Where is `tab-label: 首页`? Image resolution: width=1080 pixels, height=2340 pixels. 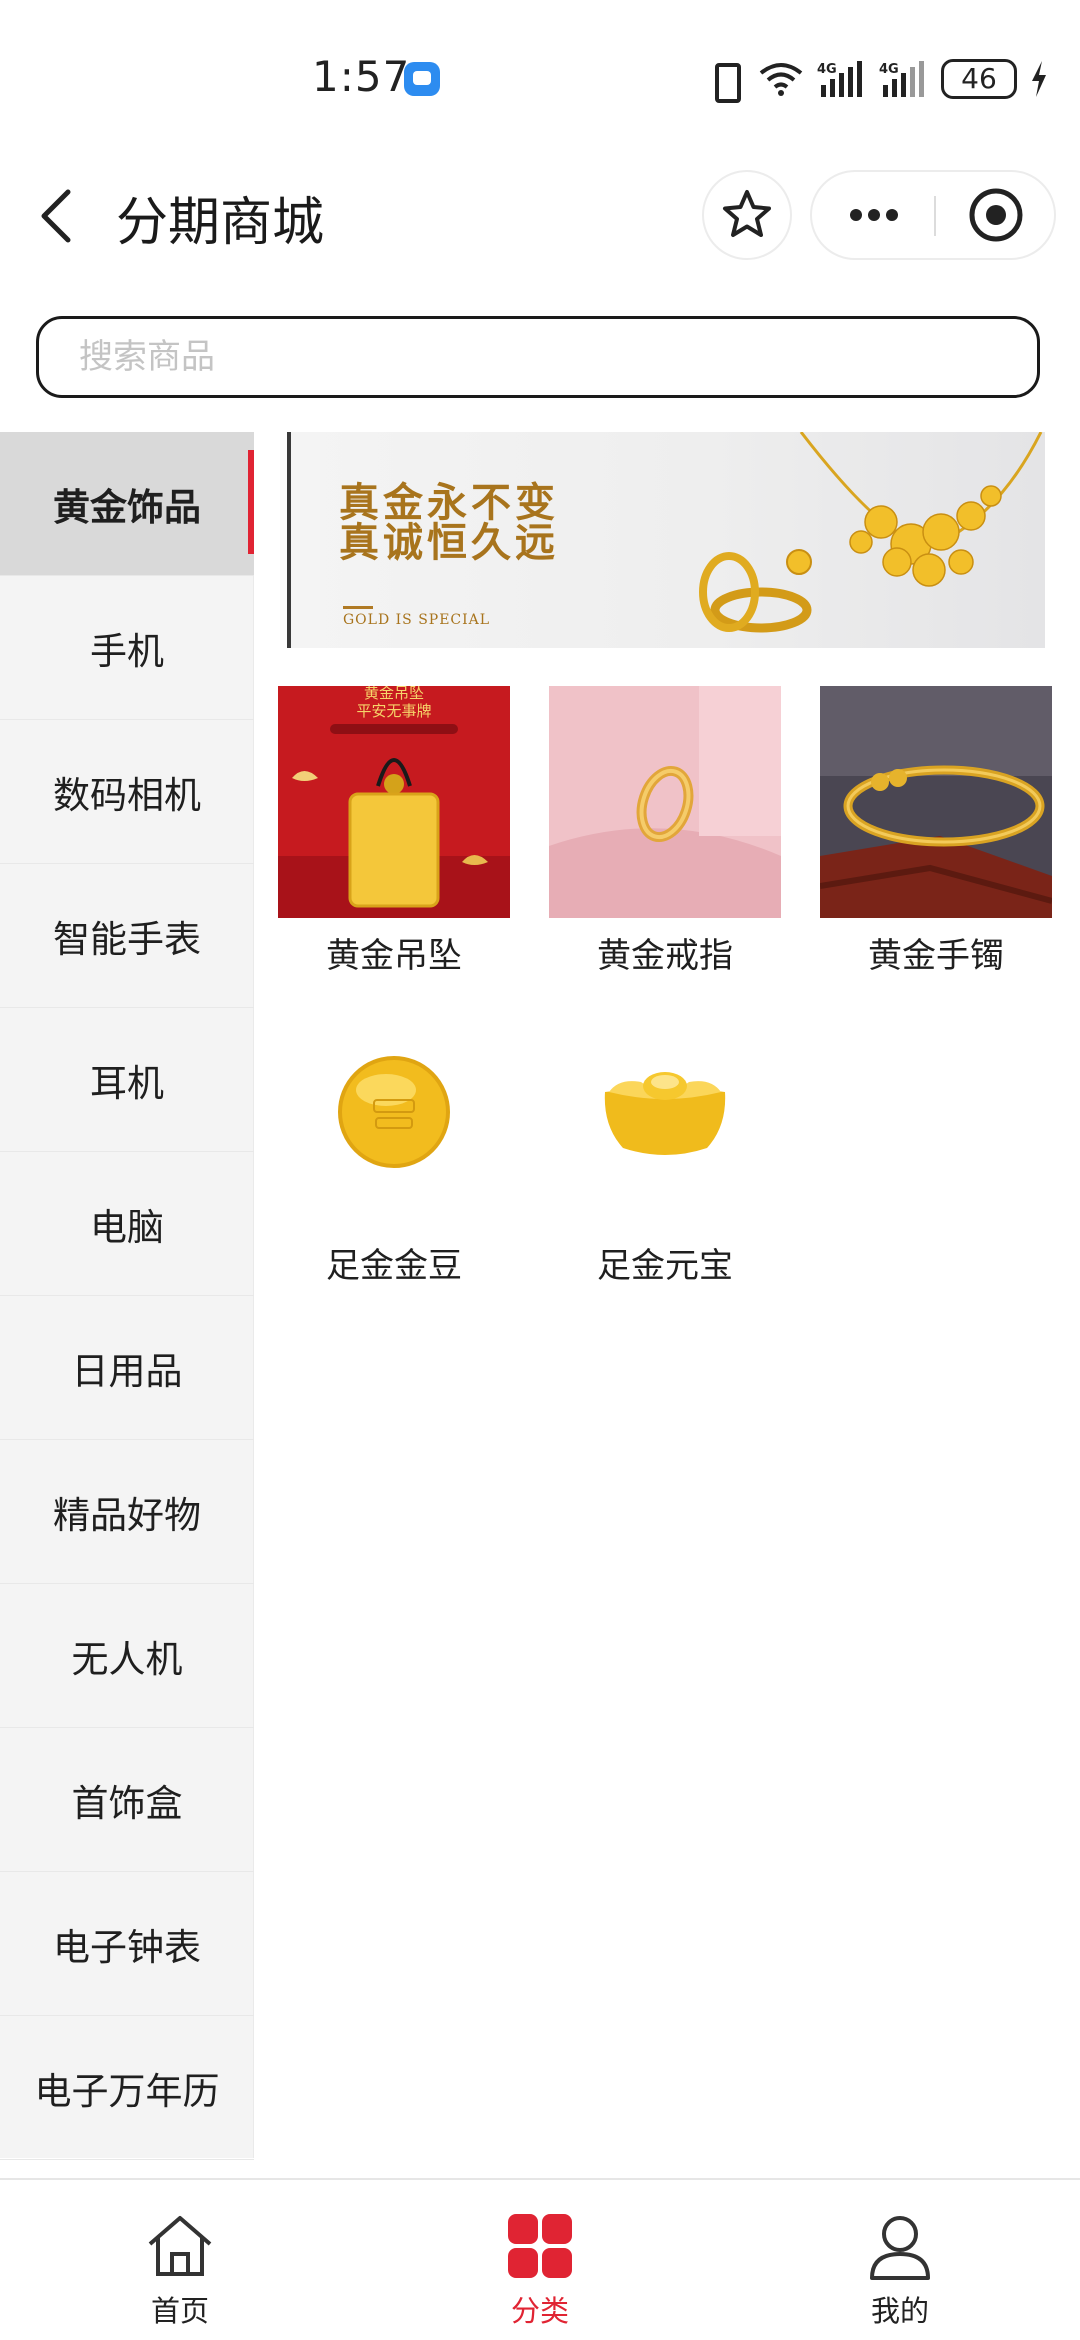
tab-label: 首页 is located at coordinates (179, 2311).